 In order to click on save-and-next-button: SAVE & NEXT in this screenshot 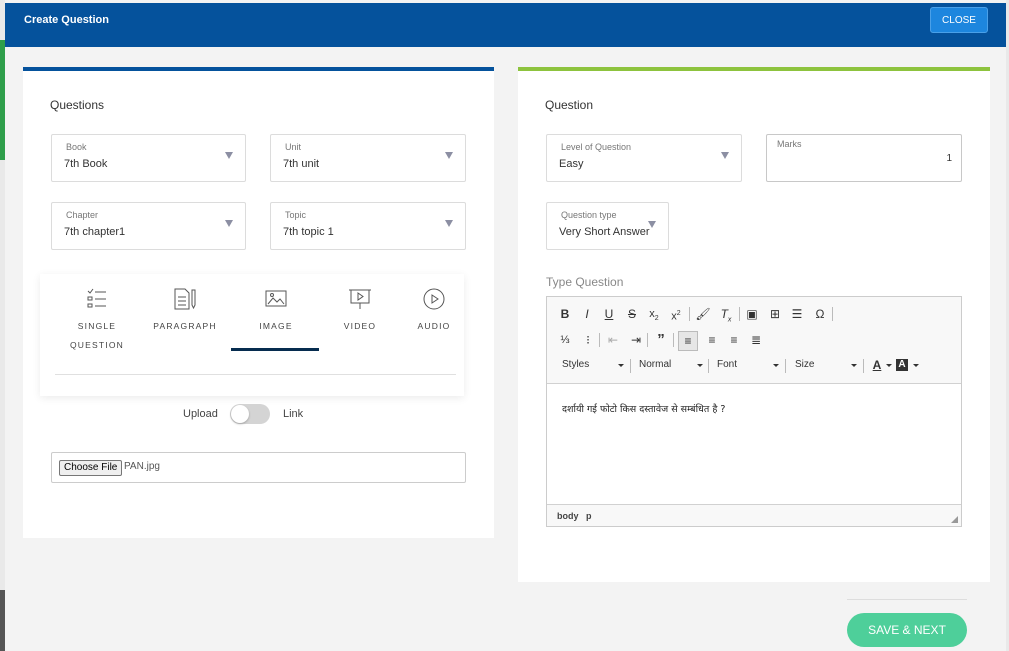, I will do `click(907, 630)`.